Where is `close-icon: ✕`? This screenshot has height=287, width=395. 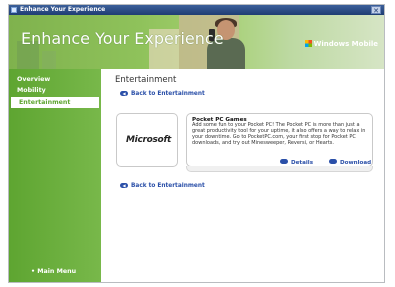 close-icon: ✕ is located at coordinates (376, 10).